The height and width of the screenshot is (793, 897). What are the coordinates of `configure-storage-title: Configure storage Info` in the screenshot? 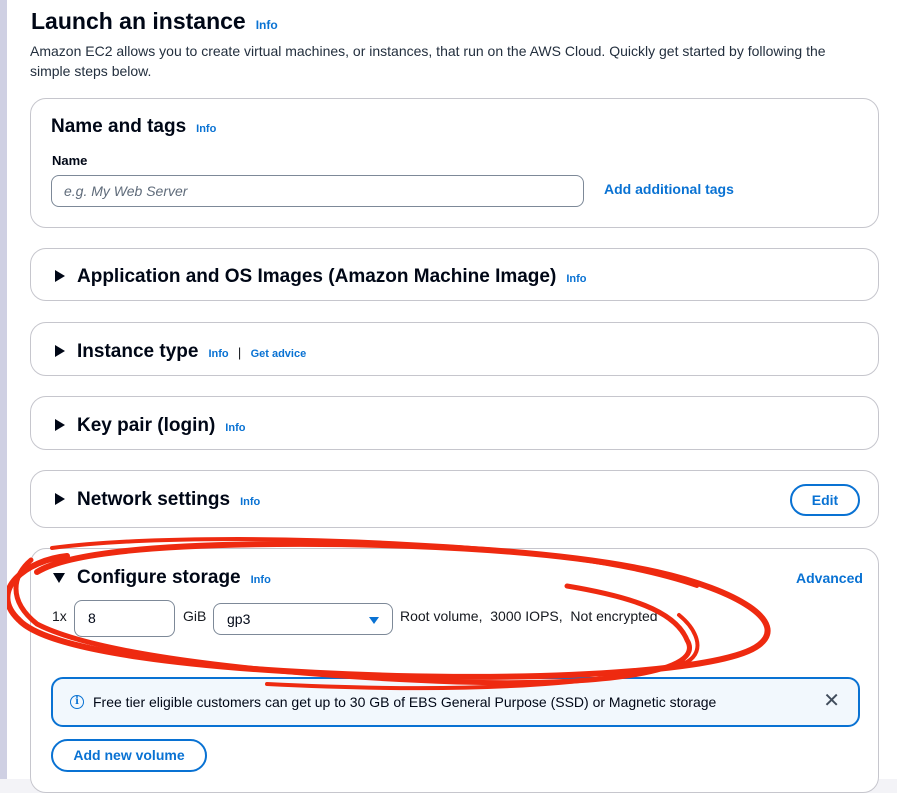 It's located at (174, 578).